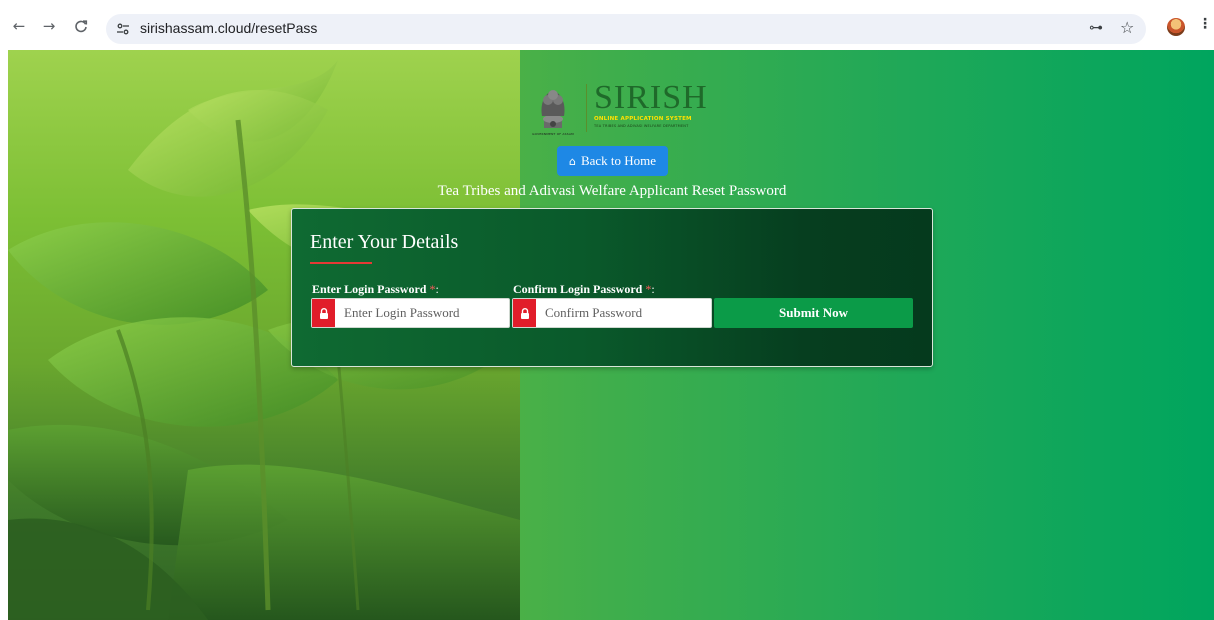 The width and height of the screenshot is (1214, 620). I want to click on login-password-input, so click(422, 313).